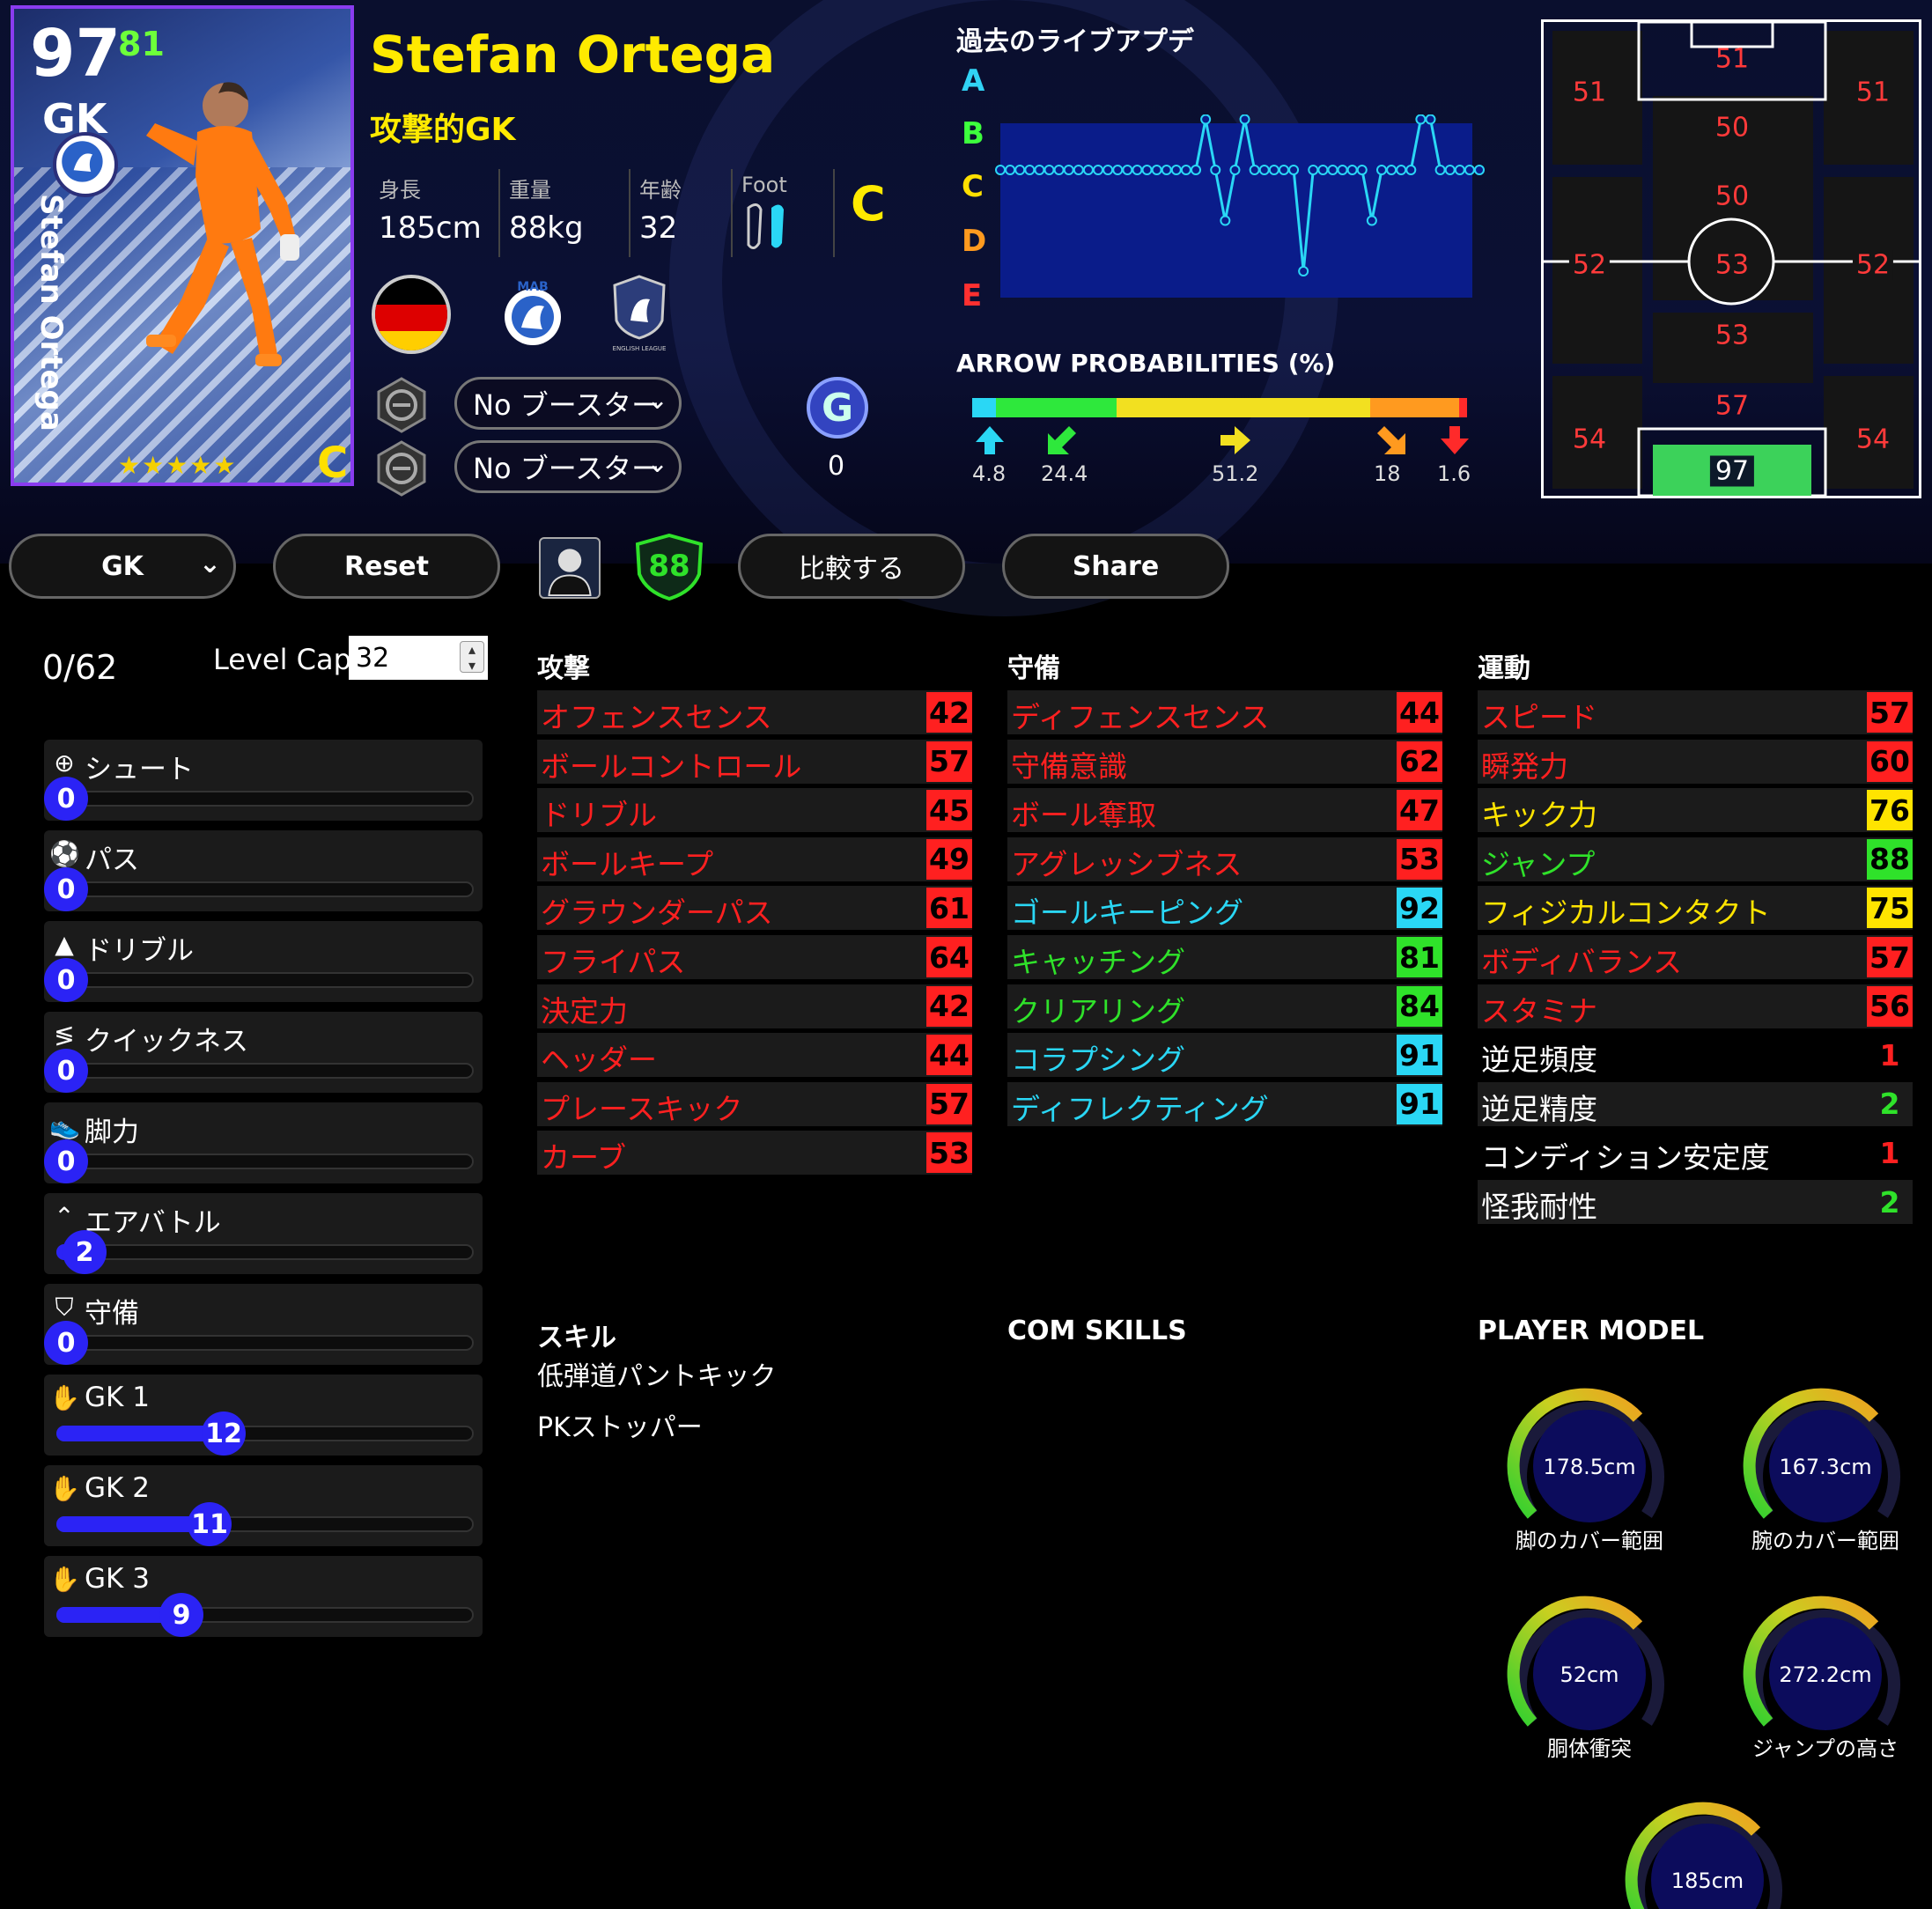 The image size is (1932, 1909). What do you see at coordinates (1732, 471) in the screenshot?
I see `pos-rating-gk: 97` at bounding box center [1732, 471].